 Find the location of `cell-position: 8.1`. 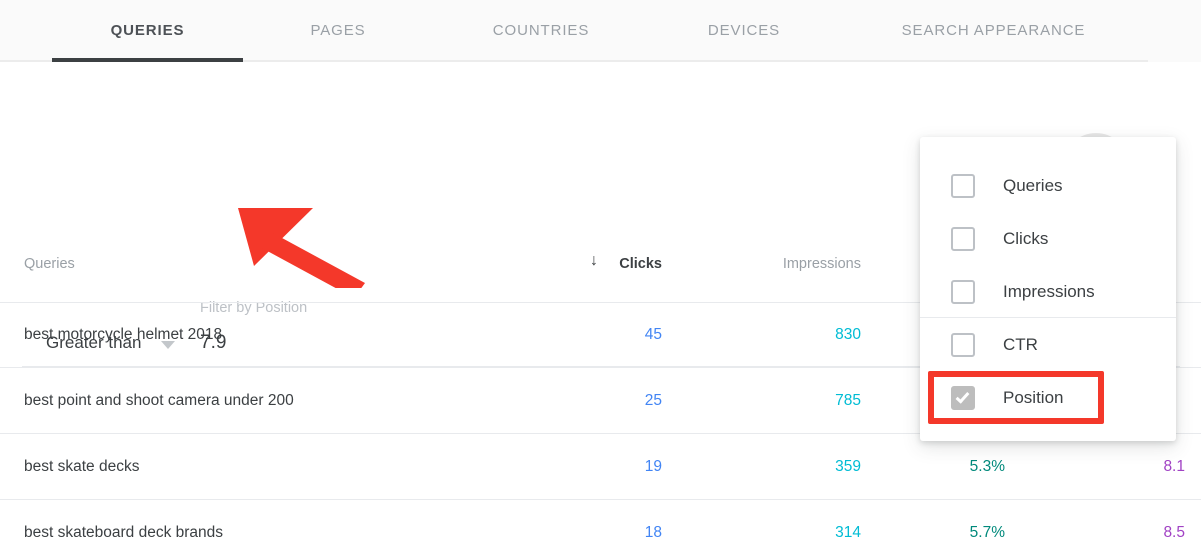

cell-position: 8.1 is located at coordinates (1174, 466).